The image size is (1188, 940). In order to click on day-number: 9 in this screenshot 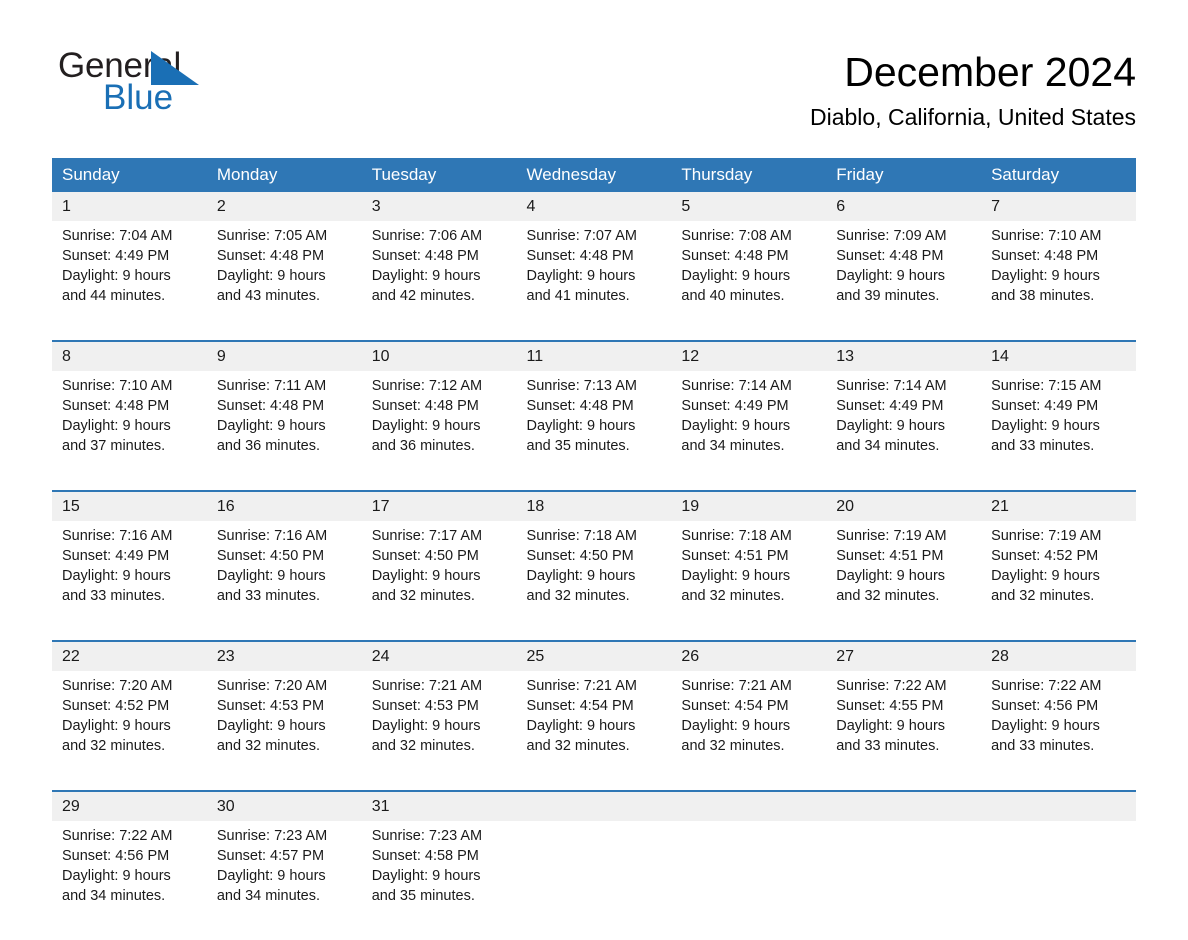, I will do `click(284, 355)`.